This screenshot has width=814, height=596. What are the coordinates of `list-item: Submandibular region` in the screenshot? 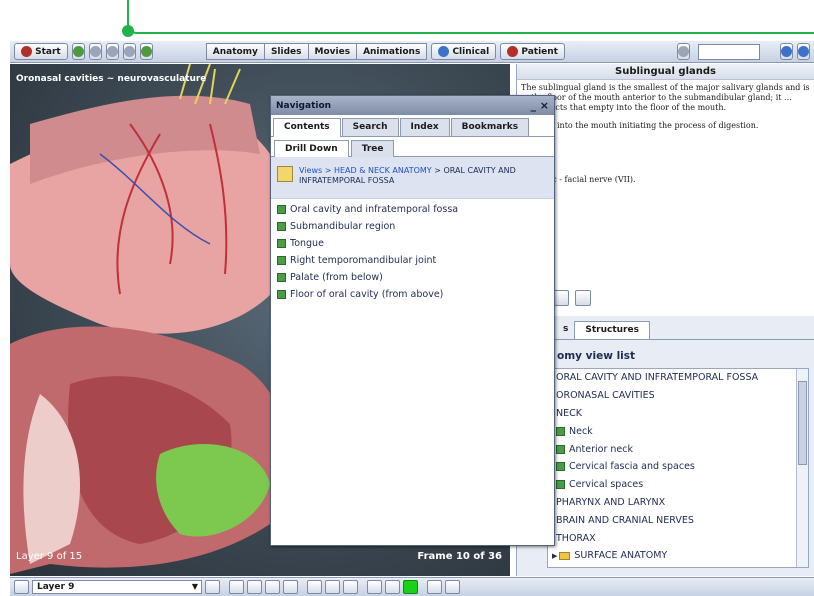 It's located at (412, 226).